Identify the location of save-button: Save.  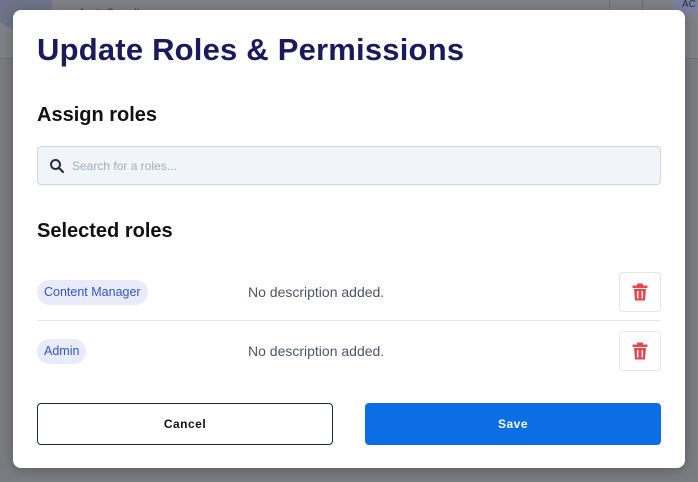
(513, 424).